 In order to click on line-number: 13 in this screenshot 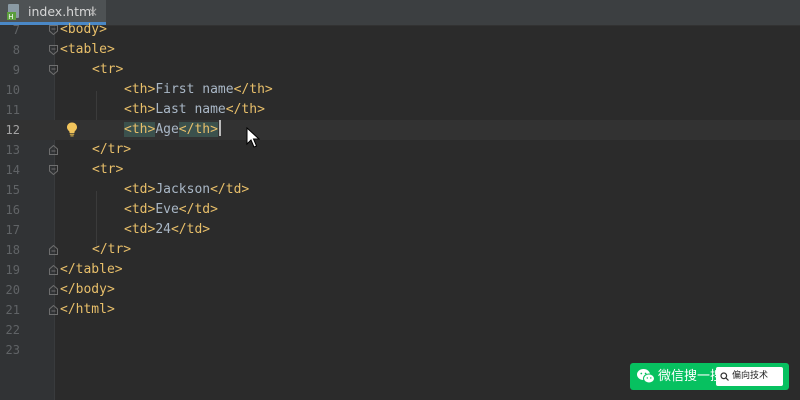, I will do `click(12, 150)`.